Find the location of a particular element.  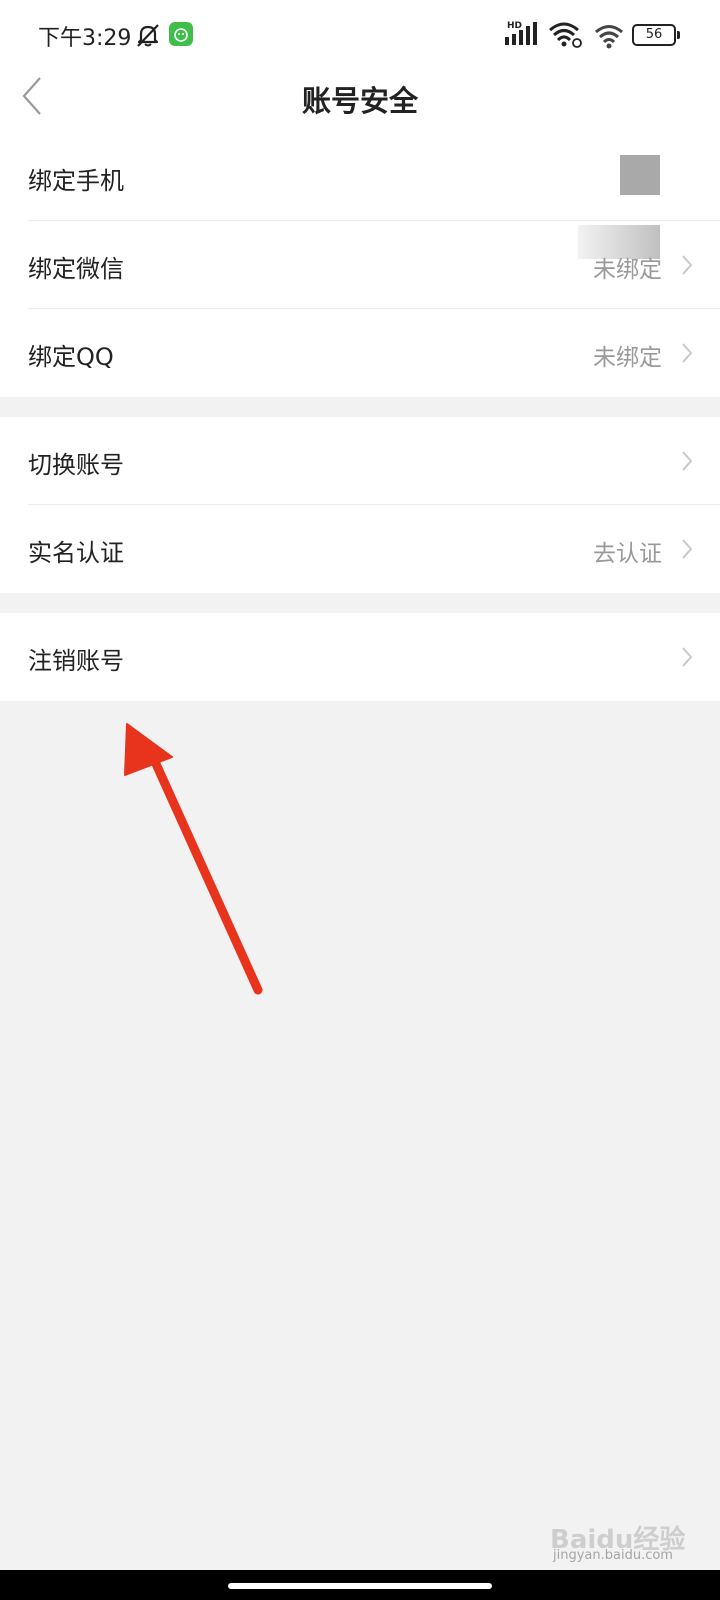

row-bind-phone: 绑定手机 is located at coordinates (360, 177).